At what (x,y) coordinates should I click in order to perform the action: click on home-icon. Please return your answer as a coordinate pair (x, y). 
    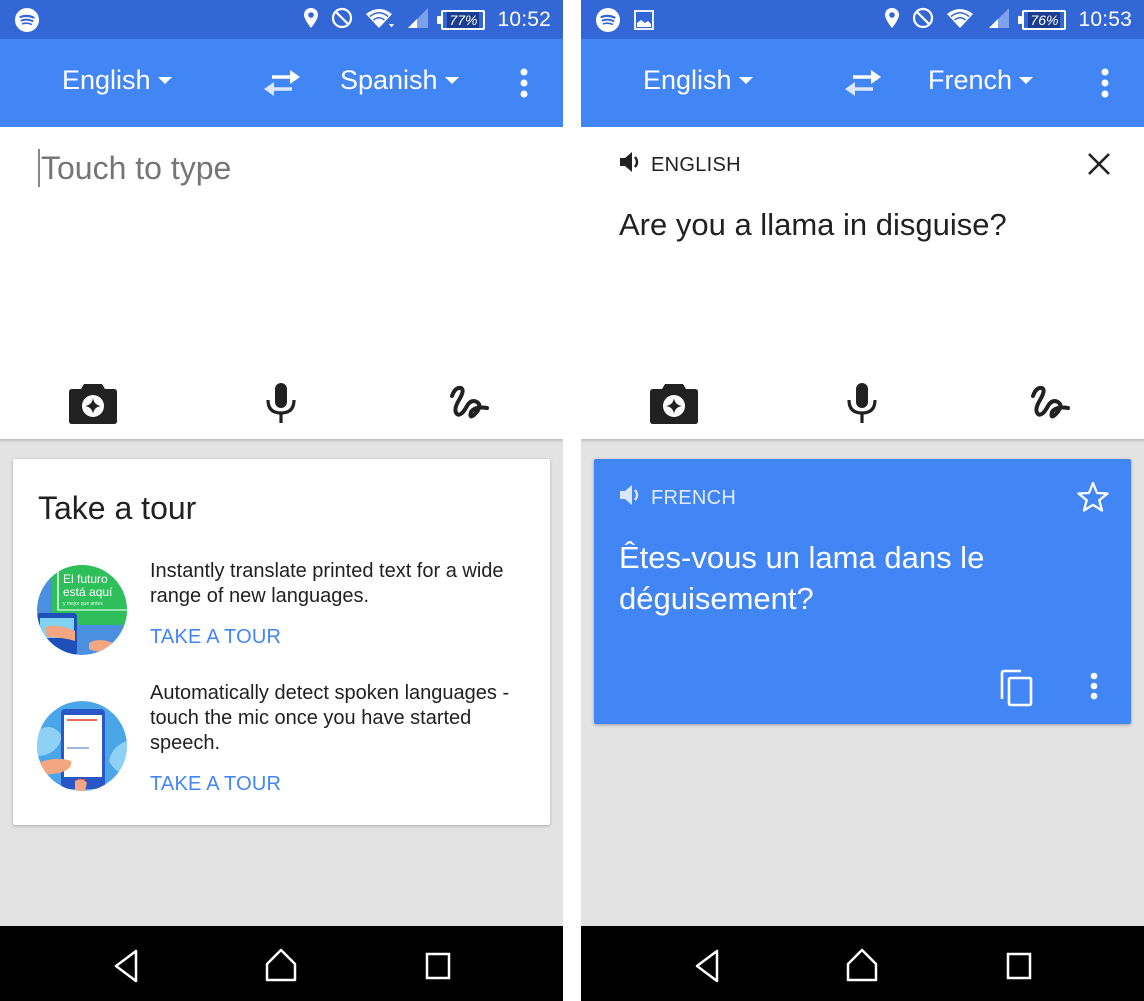
    Looking at the image, I should click on (281, 965).